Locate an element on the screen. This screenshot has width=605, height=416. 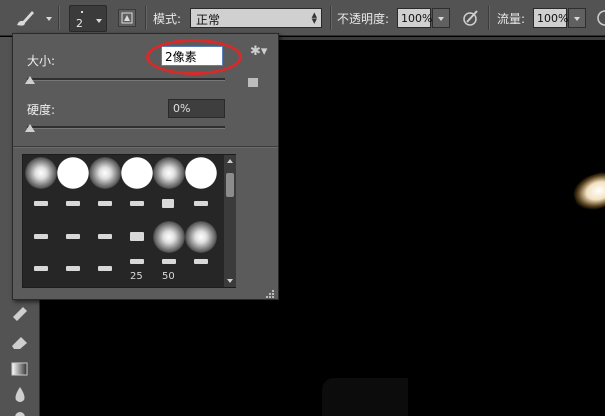
canvas-shape is located at coordinates (365, 397).